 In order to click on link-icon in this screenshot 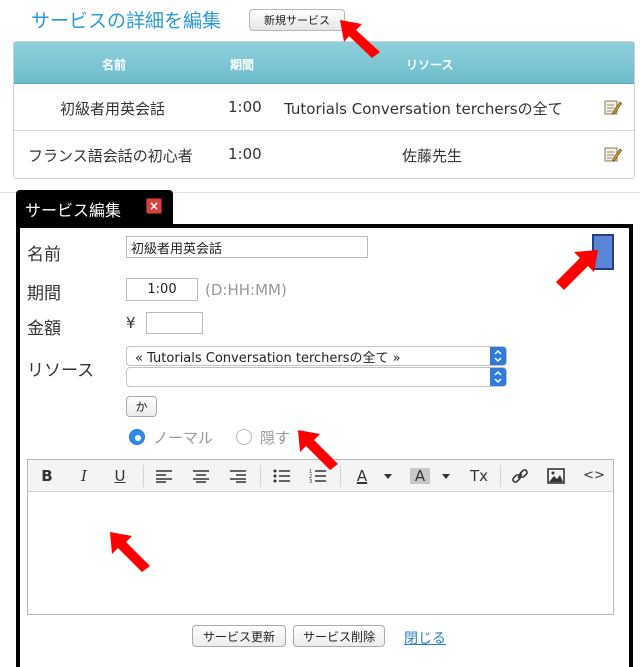, I will do `click(520, 476)`.